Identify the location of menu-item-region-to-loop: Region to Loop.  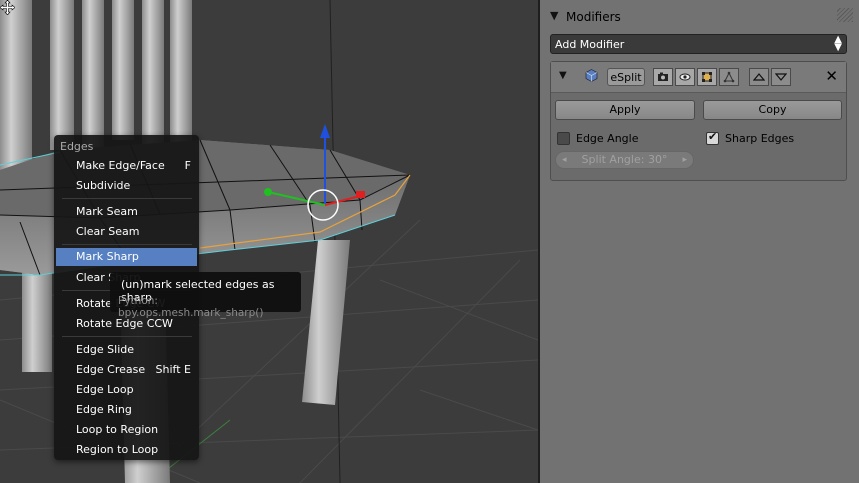
(126, 450).